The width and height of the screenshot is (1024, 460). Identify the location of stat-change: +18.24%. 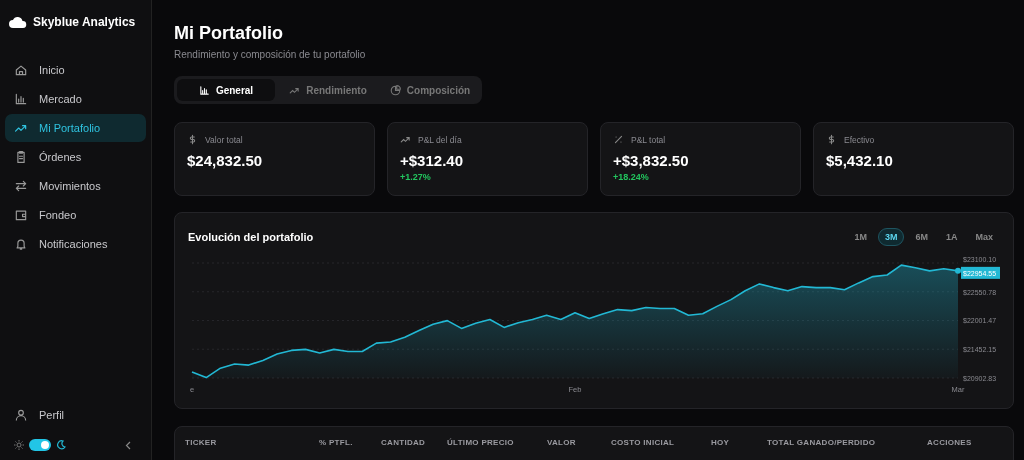
(631, 177).